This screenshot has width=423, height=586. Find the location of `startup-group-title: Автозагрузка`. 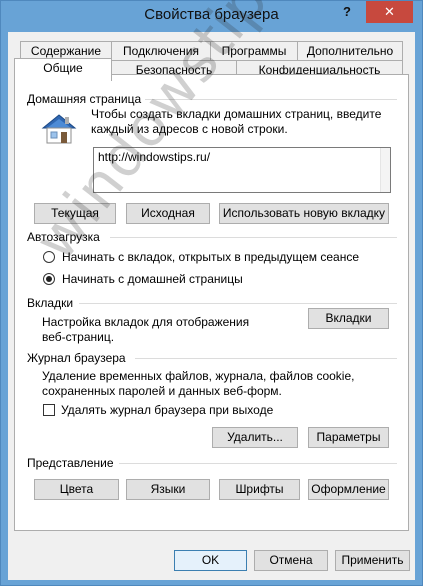

startup-group-title: Автозагрузка is located at coordinates (63, 237).